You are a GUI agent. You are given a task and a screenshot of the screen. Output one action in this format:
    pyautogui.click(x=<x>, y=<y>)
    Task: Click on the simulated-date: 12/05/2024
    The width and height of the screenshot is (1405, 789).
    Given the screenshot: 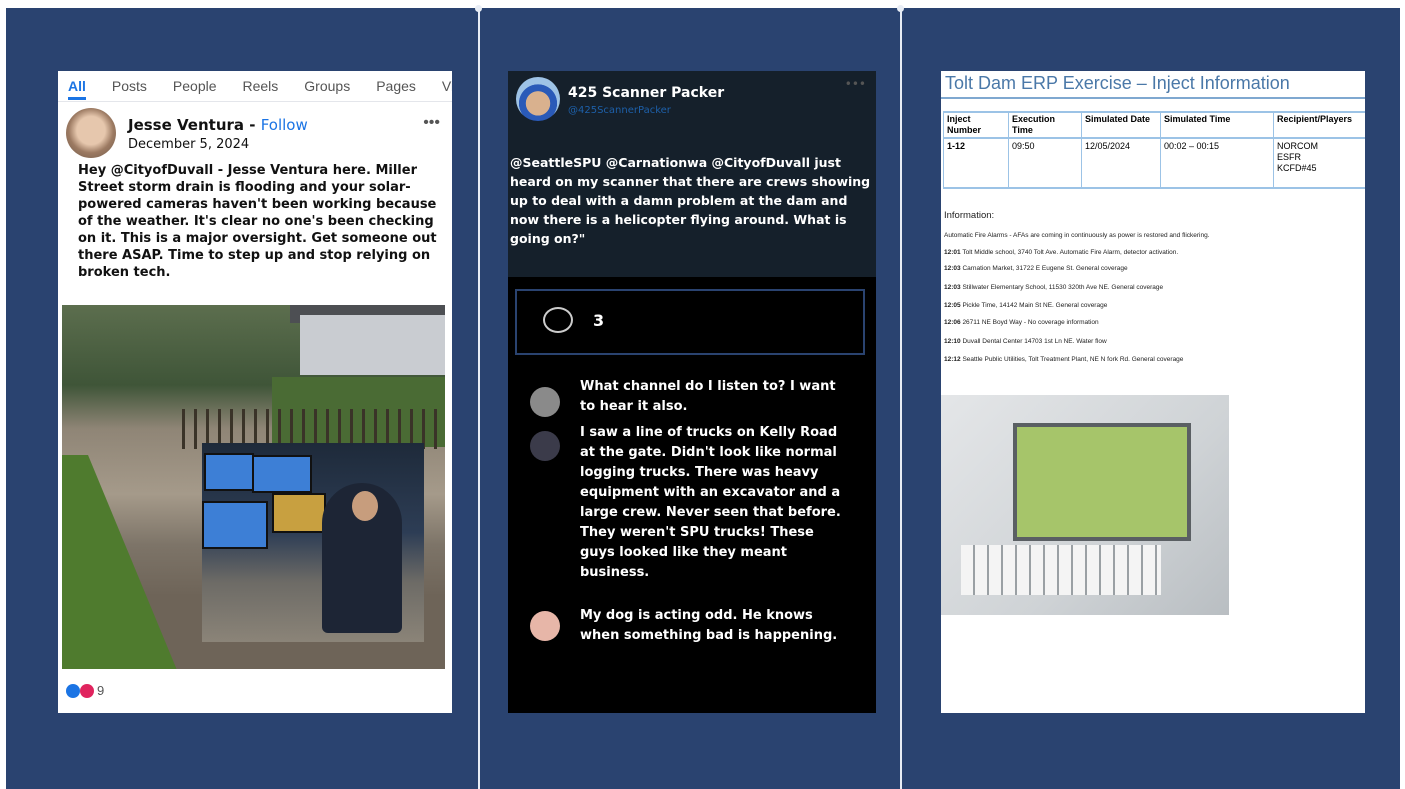 What is the action you would take?
    pyautogui.click(x=1121, y=163)
    